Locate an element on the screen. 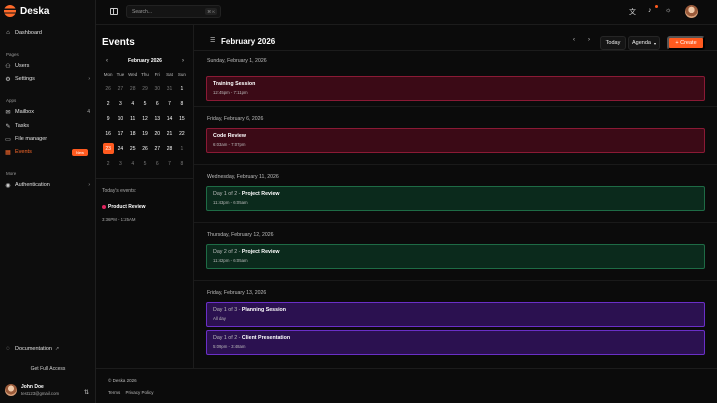 This screenshot has width=717, height=403. privacy-policy-link: Privacy Policy is located at coordinates (140, 392).